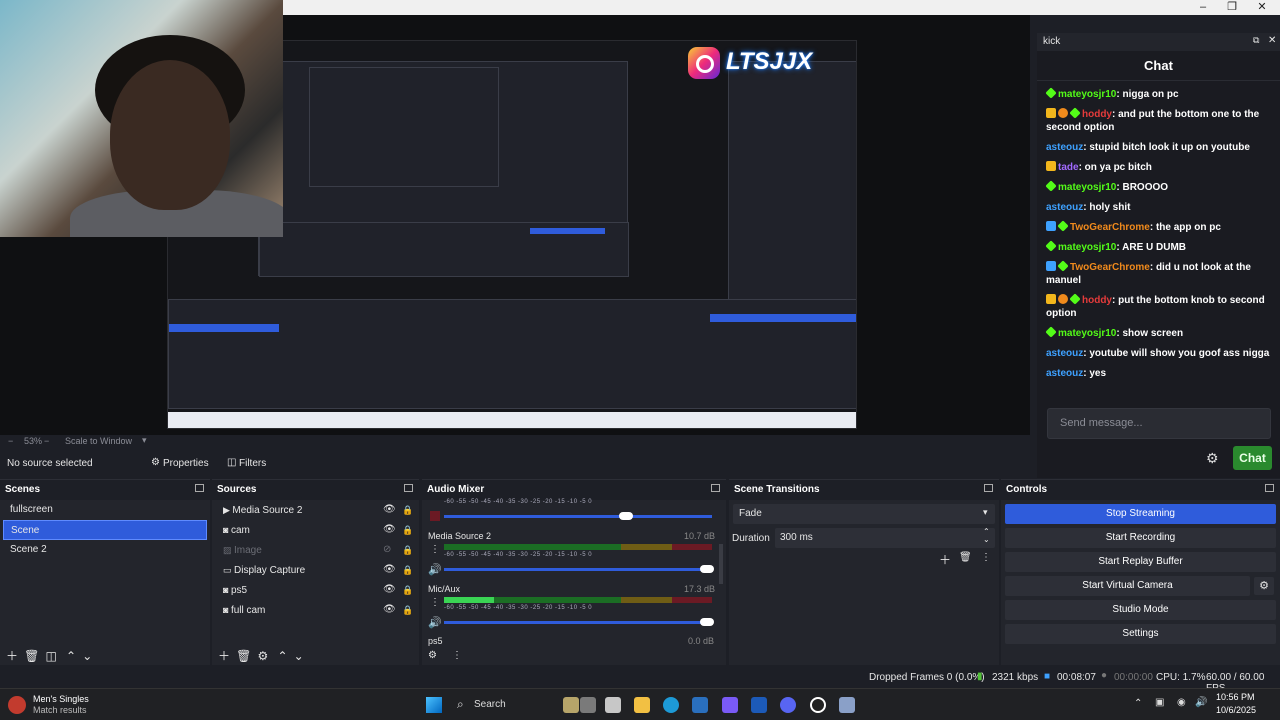 The height and width of the screenshot is (720, 1280). I want to click on move-down-icon: ⌄, so click(299, 656).